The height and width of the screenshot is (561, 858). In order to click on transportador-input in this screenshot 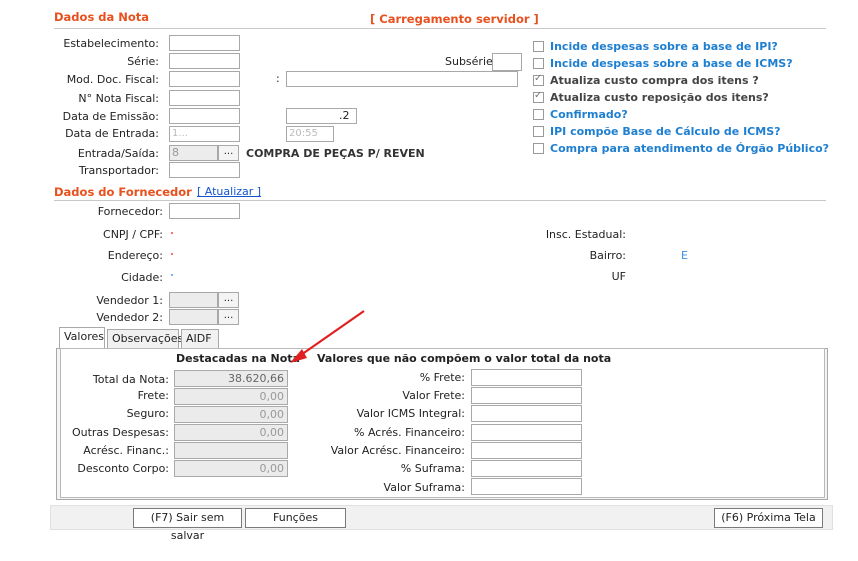, I will do `click(204, 170)`.